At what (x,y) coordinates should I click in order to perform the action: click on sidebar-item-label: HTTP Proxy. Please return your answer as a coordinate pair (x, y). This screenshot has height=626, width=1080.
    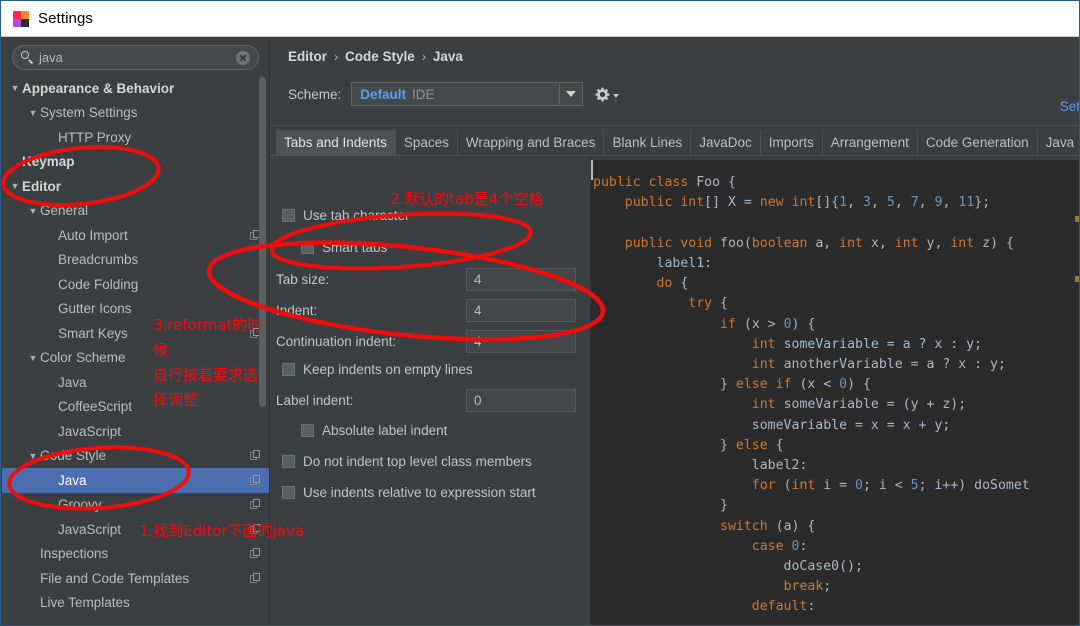
    Looking at the image, I should click on (95, 137).